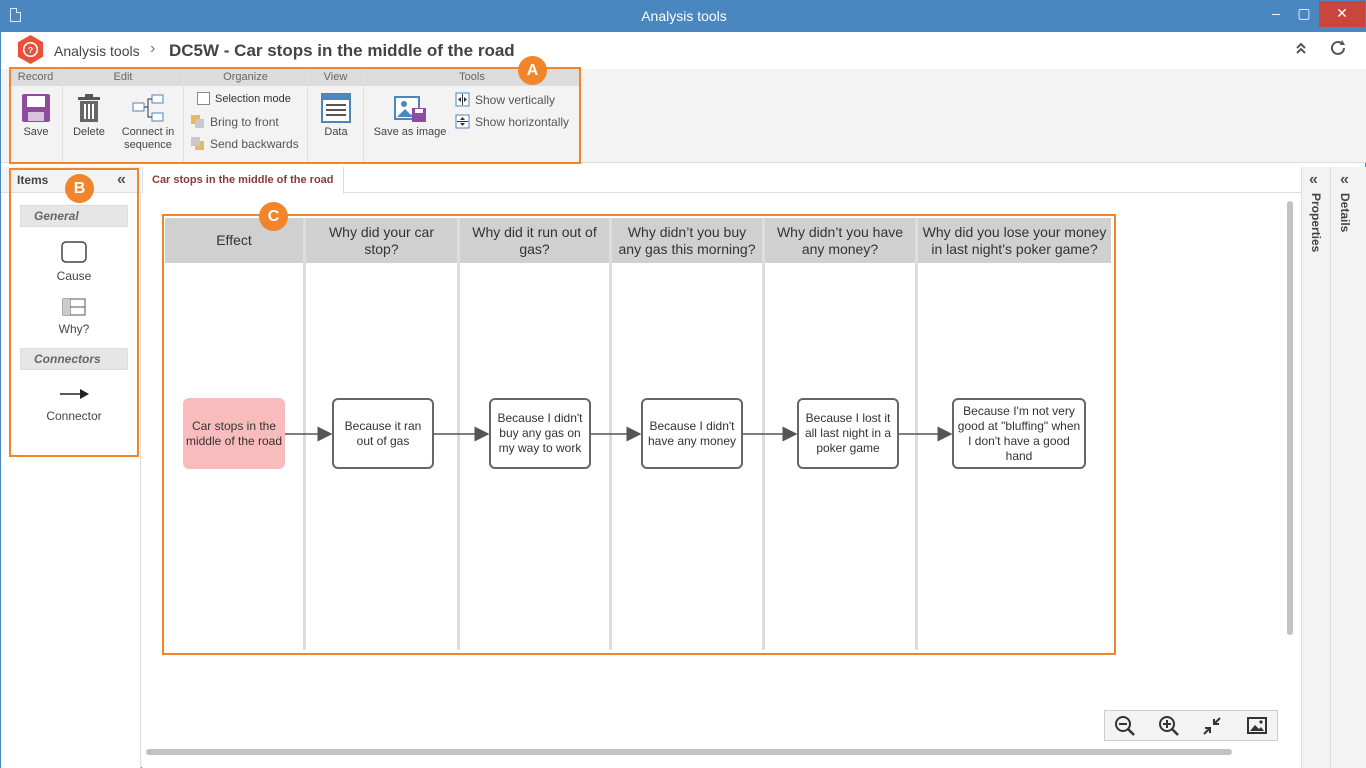 The height and width of the screenshot is (768, 1366). Describe the element at coordinates (692, 433) in the screenshot. I see `why-node: Because I didn't have any money` at that location.